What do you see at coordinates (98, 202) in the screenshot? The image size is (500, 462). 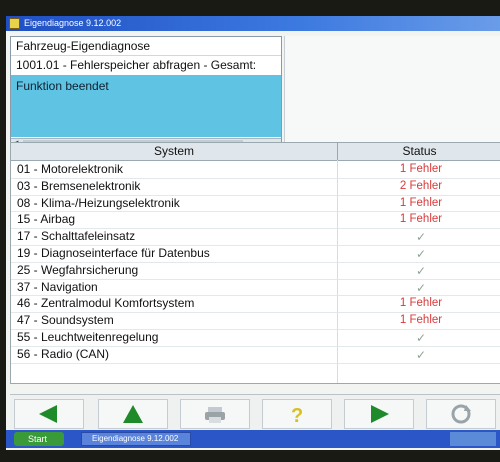 I see `system-name: 08 - Klima-/Heizungselektronik` at bounding box center [98, 202].